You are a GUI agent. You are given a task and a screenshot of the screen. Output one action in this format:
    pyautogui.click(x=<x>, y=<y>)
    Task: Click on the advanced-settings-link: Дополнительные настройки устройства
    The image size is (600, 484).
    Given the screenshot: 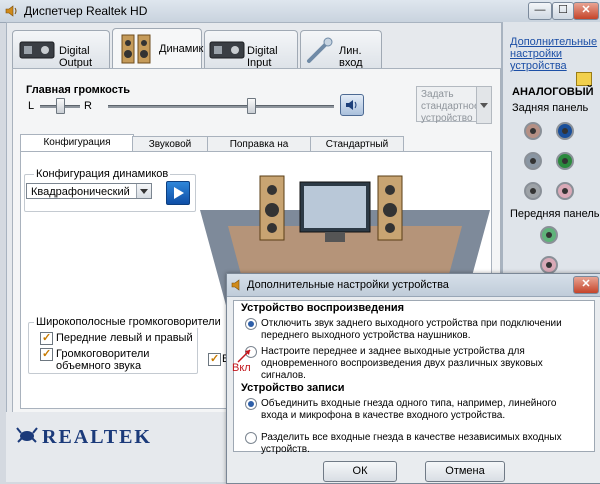 What is the action you would take?
    pyautogui.click(x=553, y=54)
    